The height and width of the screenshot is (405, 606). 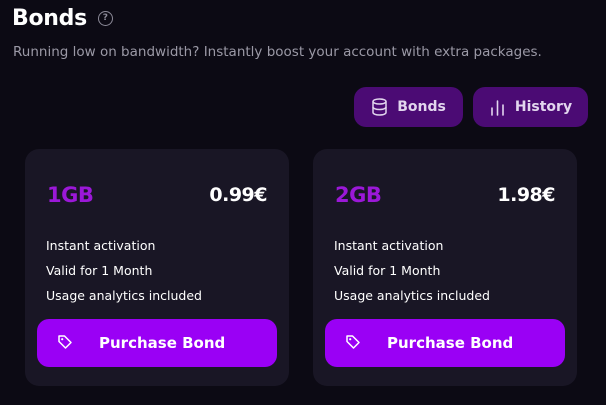 I want to click on bond-price: 0.99€, so click(x=238, y=195).